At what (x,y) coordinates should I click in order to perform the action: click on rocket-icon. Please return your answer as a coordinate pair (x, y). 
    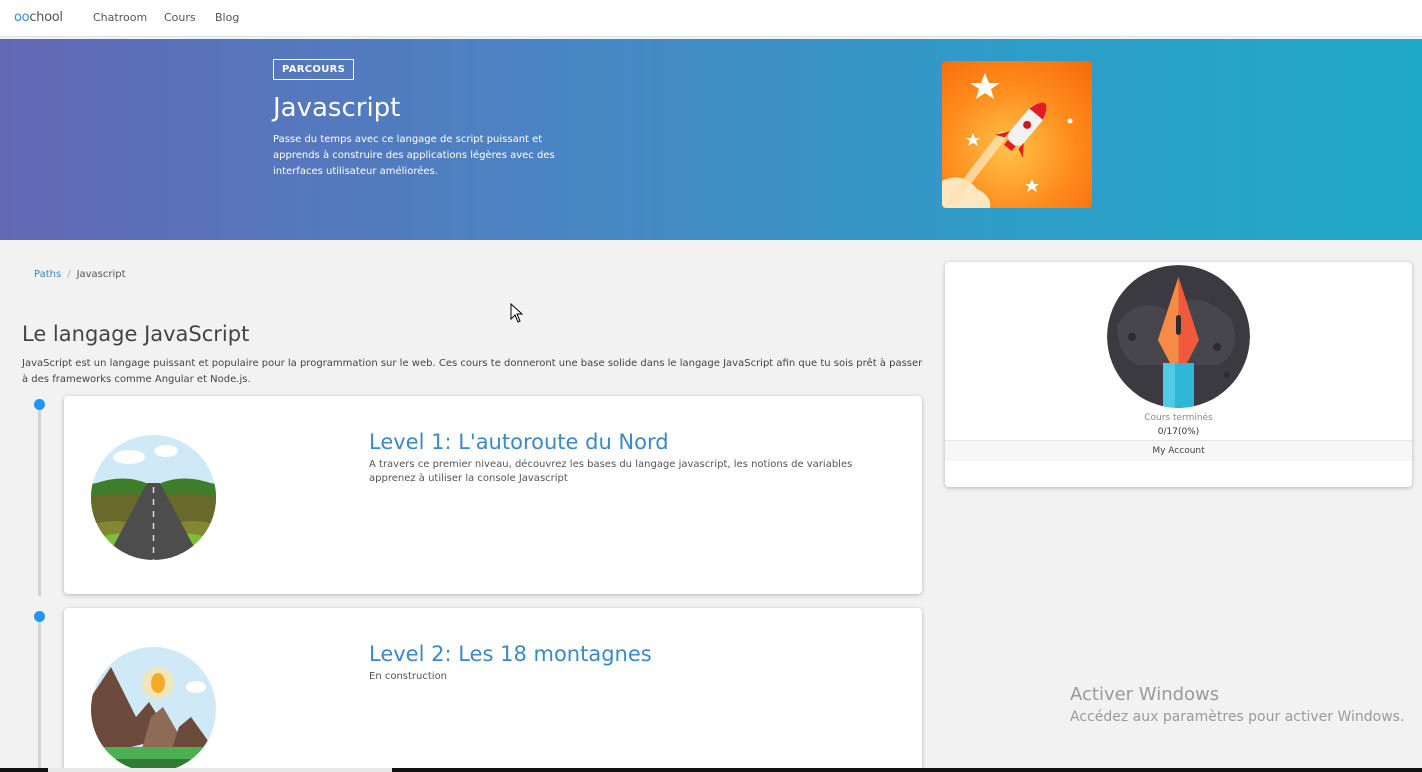
    Looking at the image, I should click on (1017, 134).